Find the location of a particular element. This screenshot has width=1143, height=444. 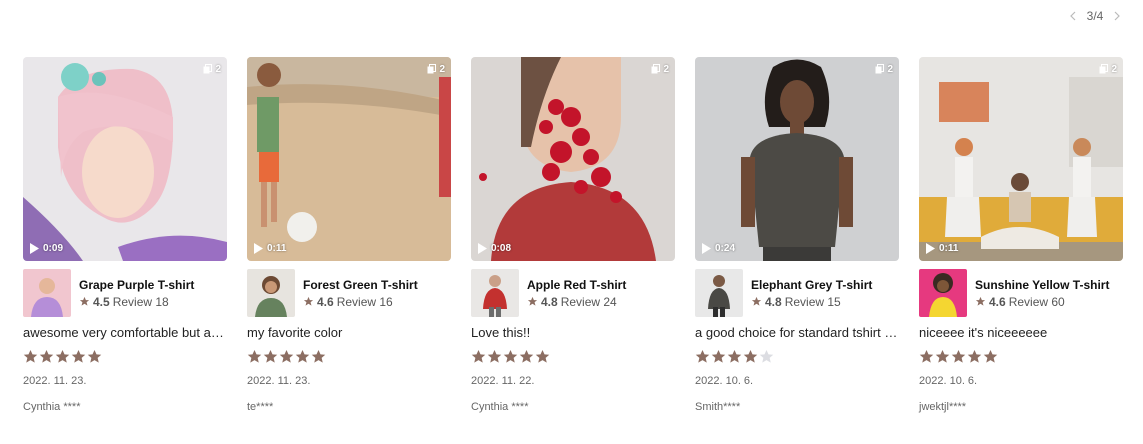

product-rating: 4.6 Review 60 is located at coordinates (1042, 302).